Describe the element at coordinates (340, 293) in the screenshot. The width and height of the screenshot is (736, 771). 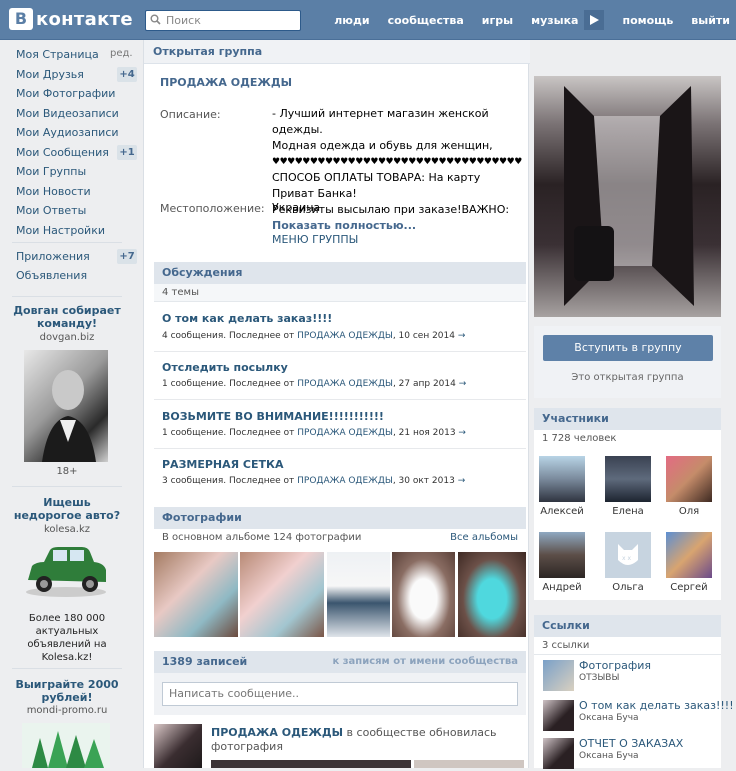
I see `discussions-count: 4 темы` at that location.